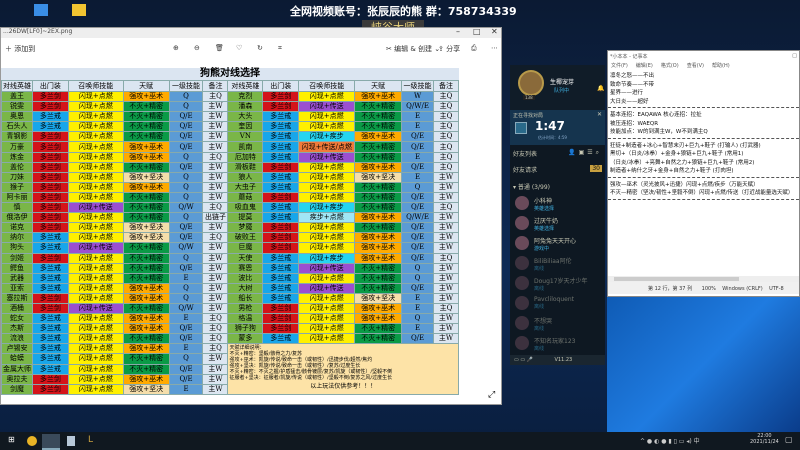  Describe the element at coordinates (695, 66) in the screenshot. I see `notepad-menu-item: 查看(V)` at that location.